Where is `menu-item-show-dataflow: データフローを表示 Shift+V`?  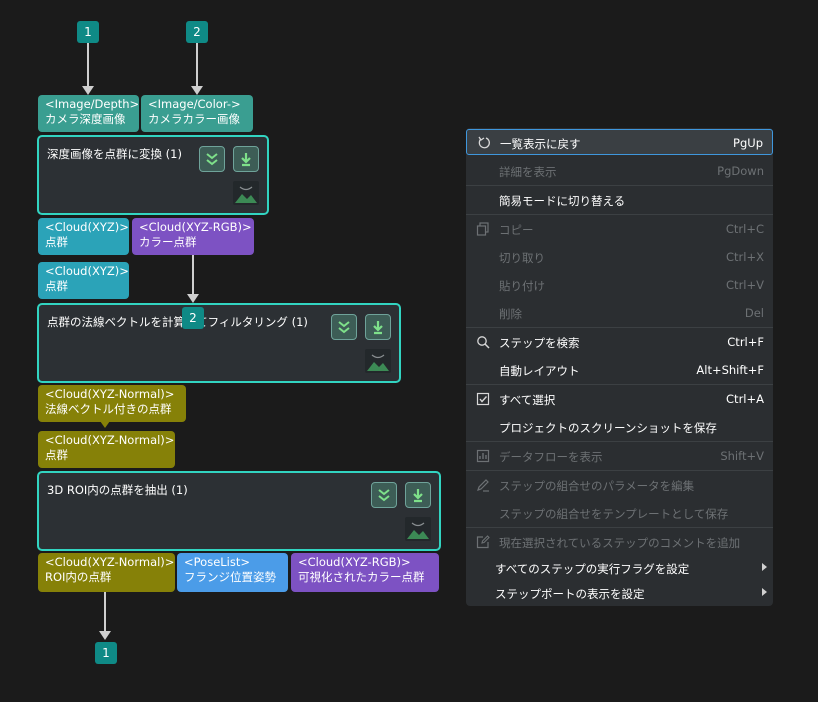 menu-item-show-dataflow: データフローを表示 Shift+V is located at coordinates (619, 456).